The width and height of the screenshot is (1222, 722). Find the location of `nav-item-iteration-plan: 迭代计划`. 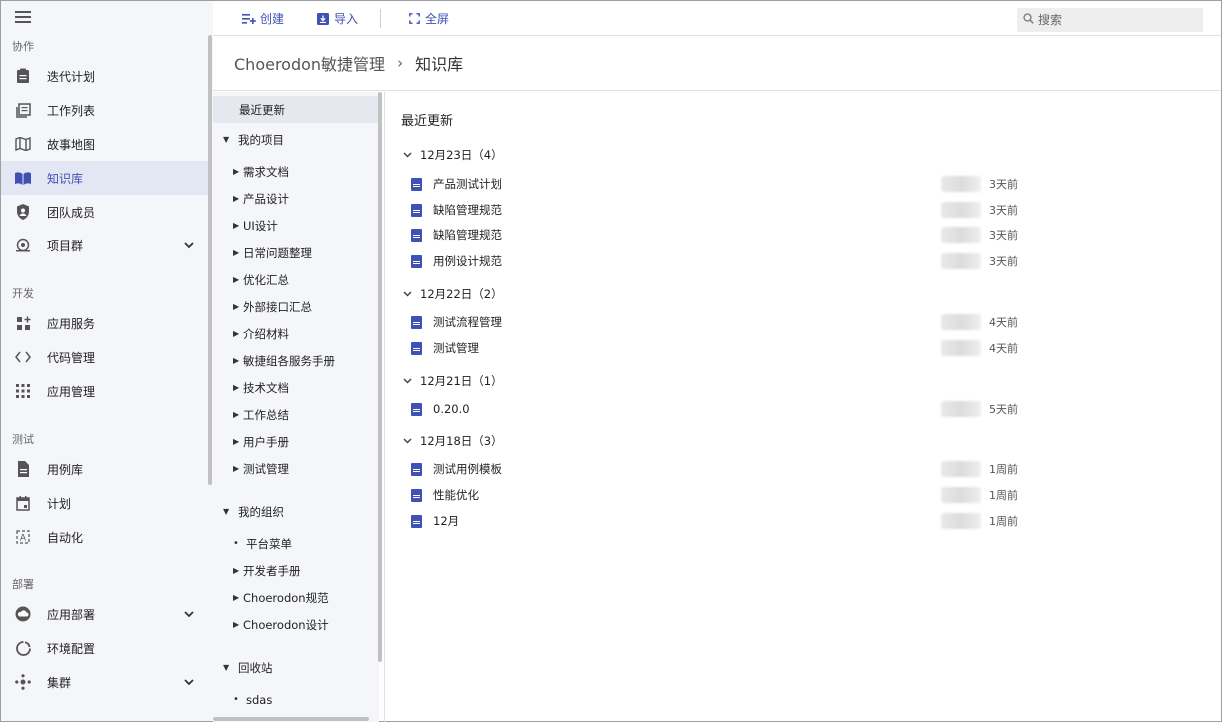

nav-item-iteration-plan: 迭代计划 is located at coordinates (105, 76).